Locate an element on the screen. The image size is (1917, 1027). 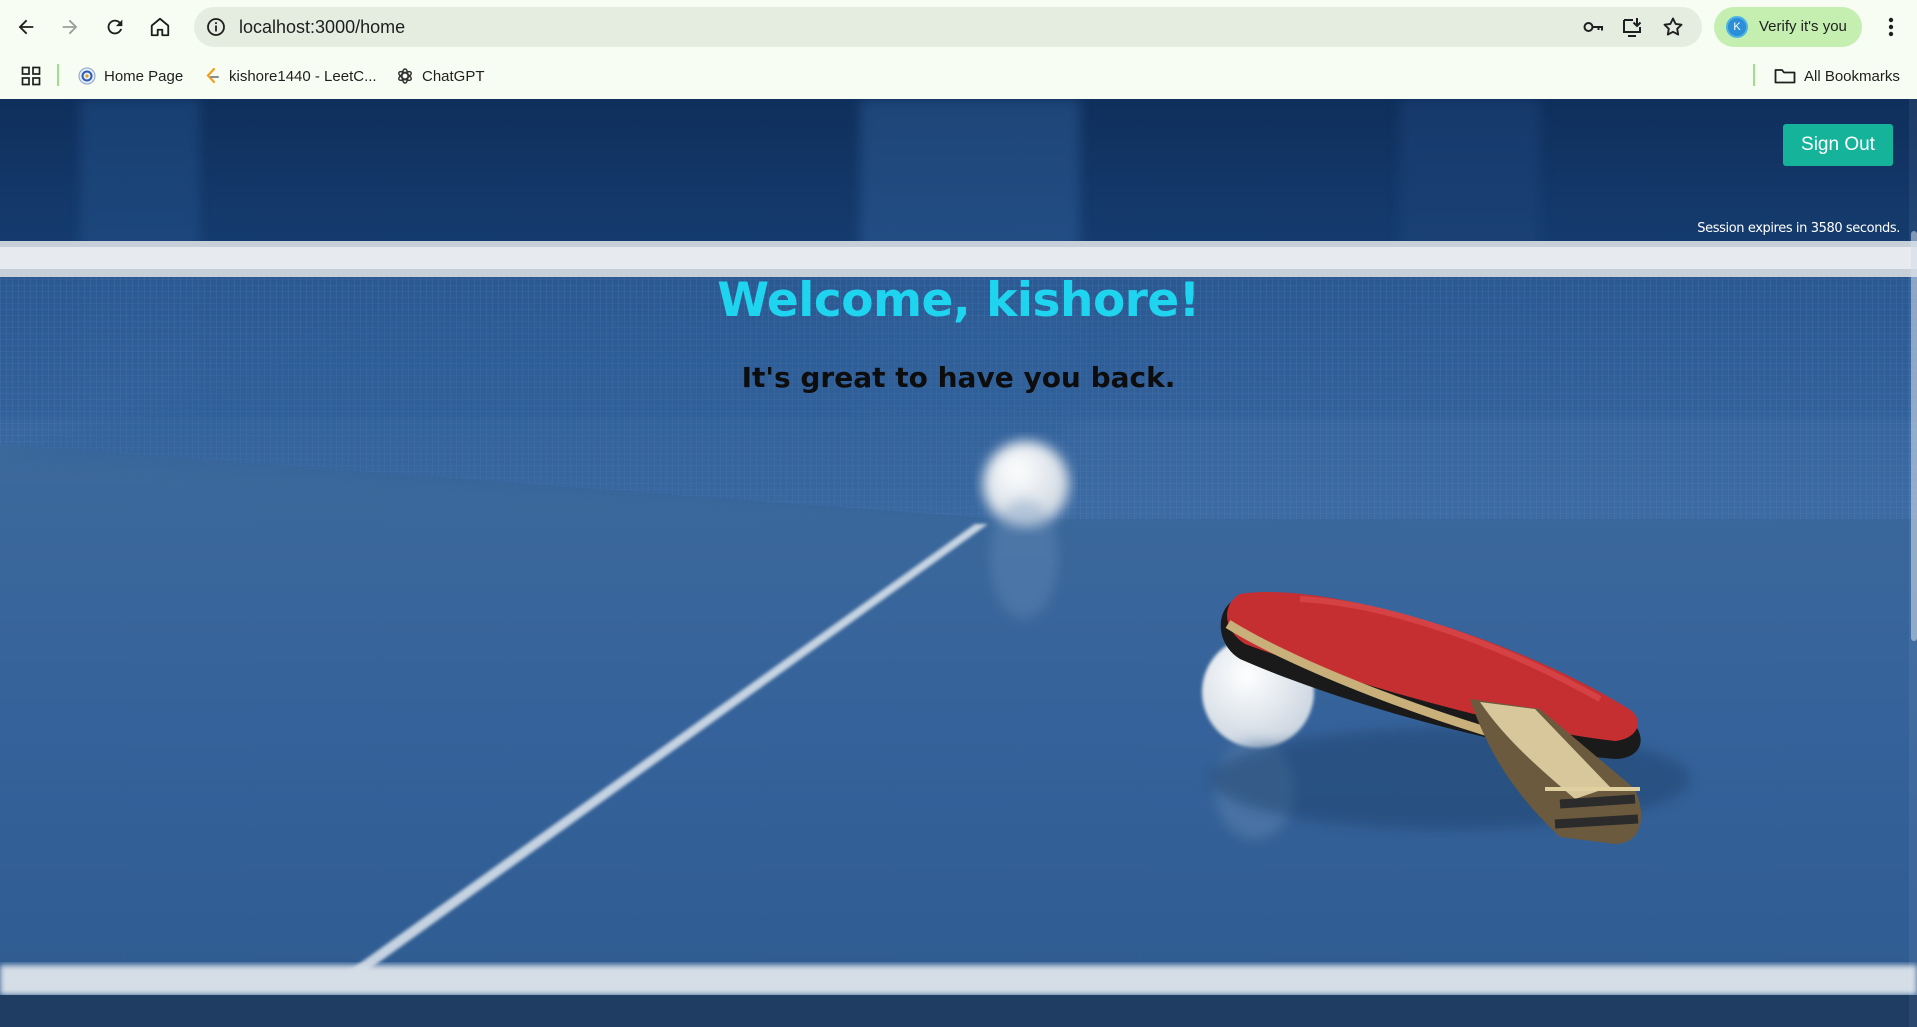
install-app-icon is located at coordinates (1632, 27).